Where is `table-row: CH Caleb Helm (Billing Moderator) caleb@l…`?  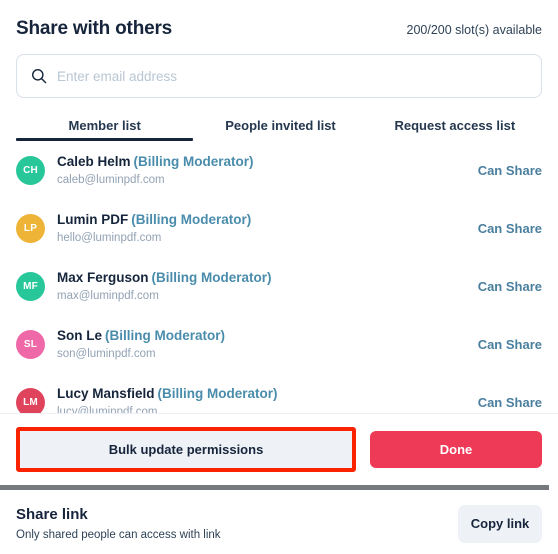 table-row: CH Caleb Helm (Billing Moderator) caleb@l… is located at coordinates (279, 170).